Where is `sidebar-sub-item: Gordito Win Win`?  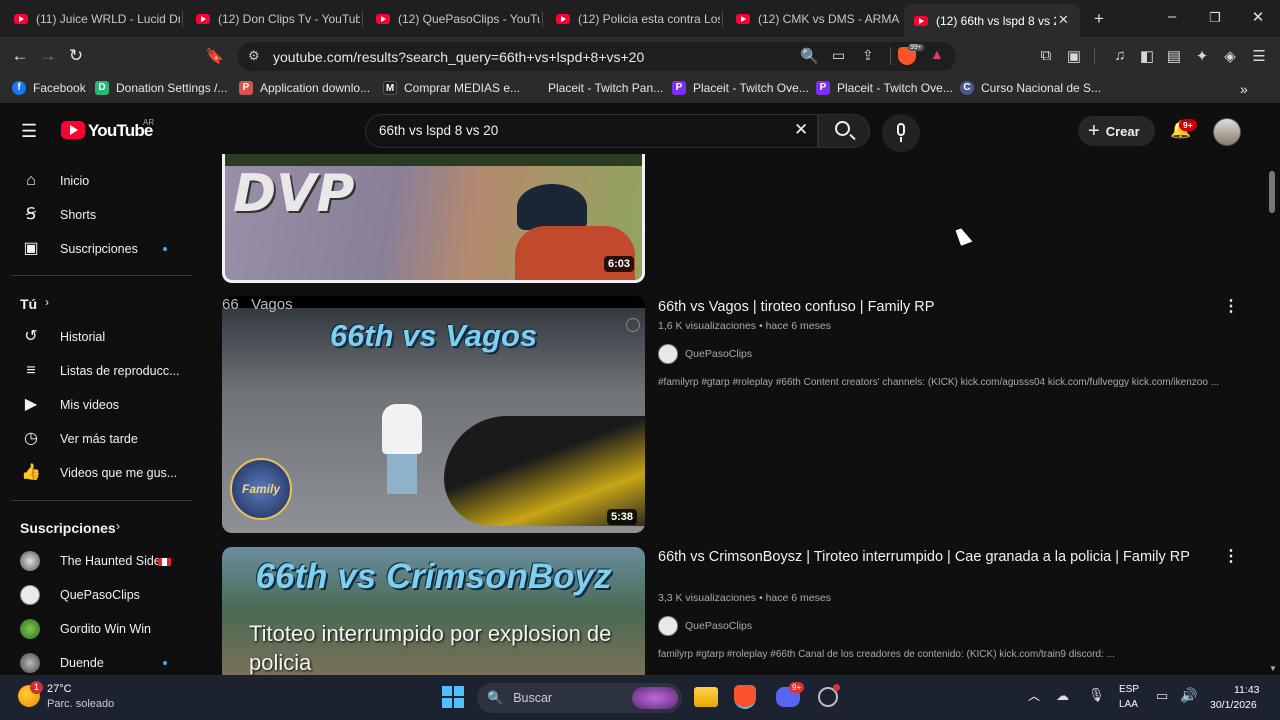
sidebar-sub-item: Gordito Win Win is located at coordinates (97, 629).